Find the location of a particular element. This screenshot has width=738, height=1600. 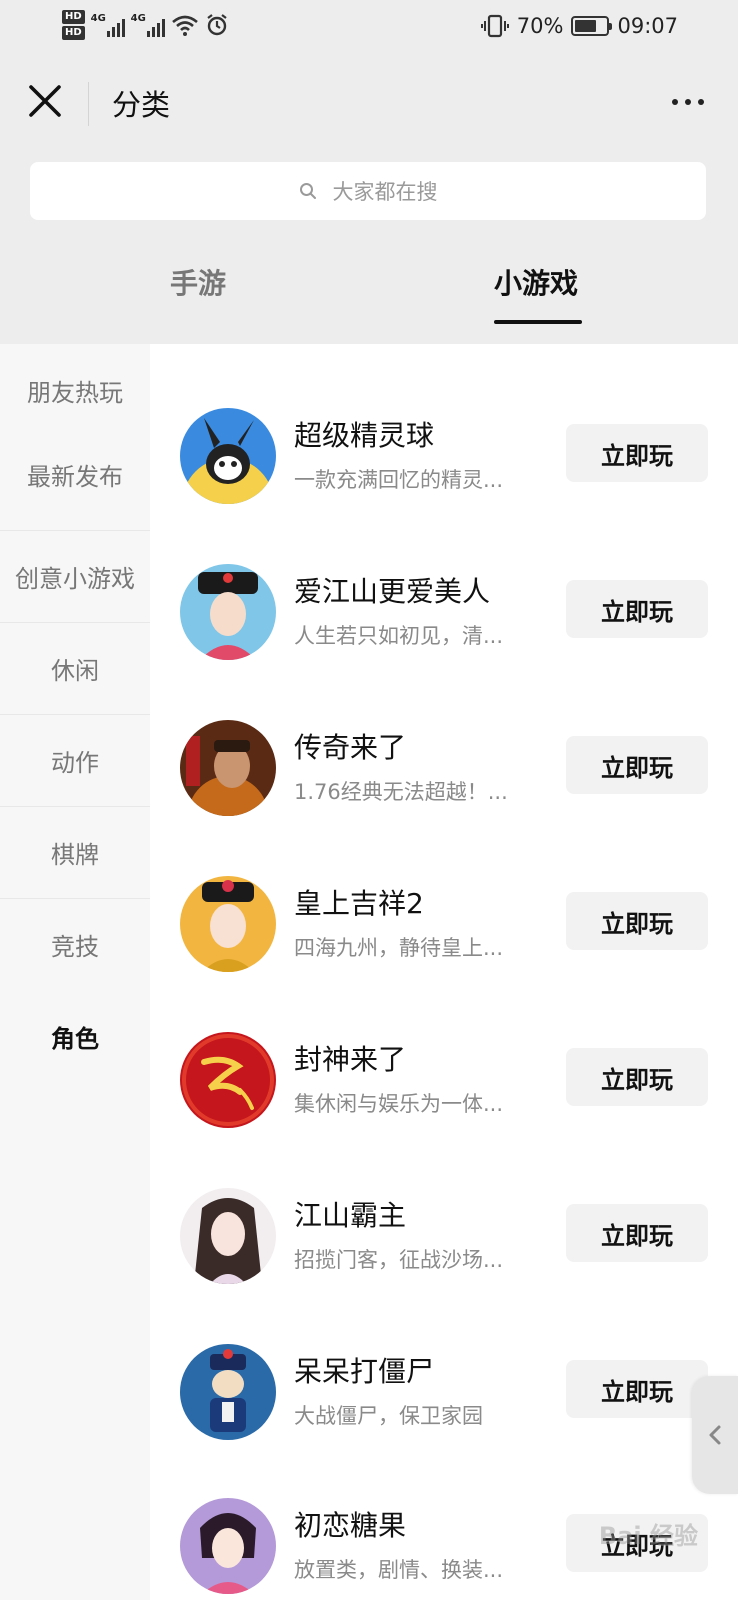

hd1-badge: HD is located at coordinates (73, 17).